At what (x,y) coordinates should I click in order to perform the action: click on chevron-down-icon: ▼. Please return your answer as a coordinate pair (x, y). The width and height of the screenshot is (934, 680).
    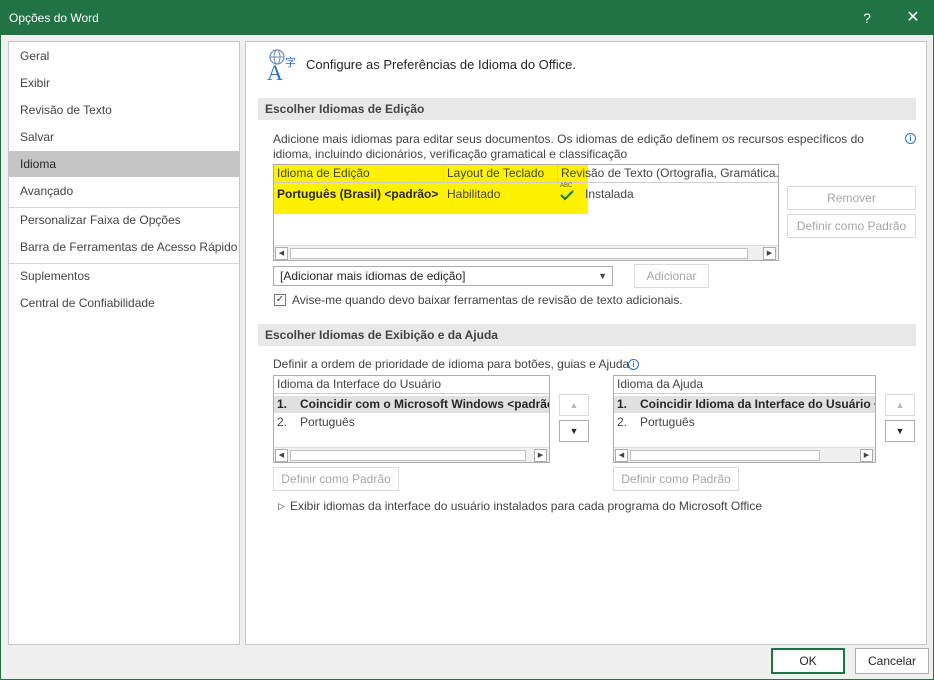
    Looking at the image, I should click on (602, 276).